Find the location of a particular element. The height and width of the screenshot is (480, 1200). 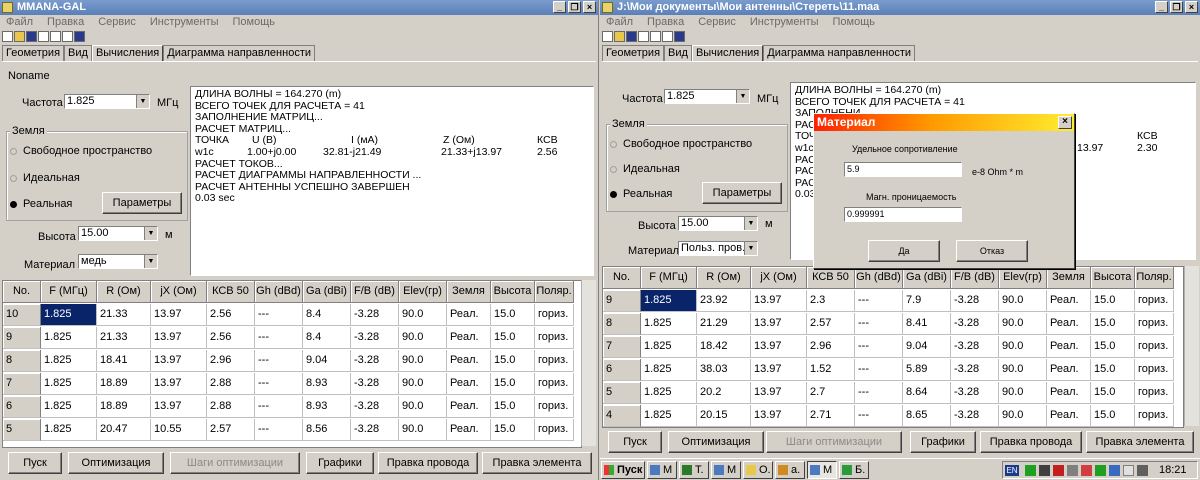

column-header: Gh (dBd) is located at coordinates (279, 292).